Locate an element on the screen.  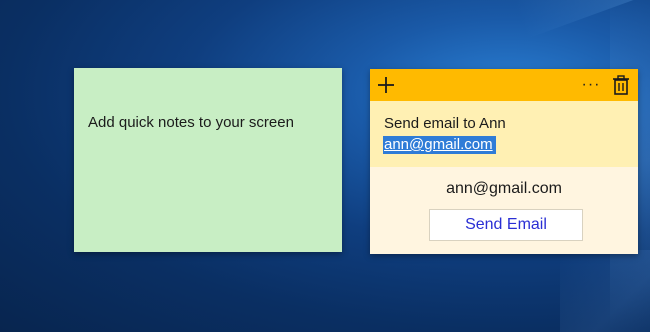
more-options-button: ··· is located at coordinates (591, 85).